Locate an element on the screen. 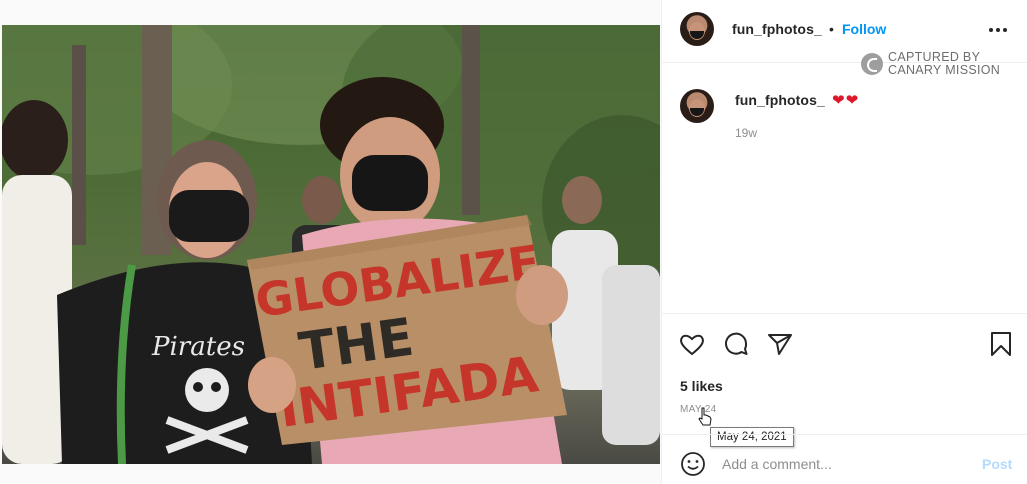 The image size is (1027, 484). comment-icon is located at coordinates (736, 344).